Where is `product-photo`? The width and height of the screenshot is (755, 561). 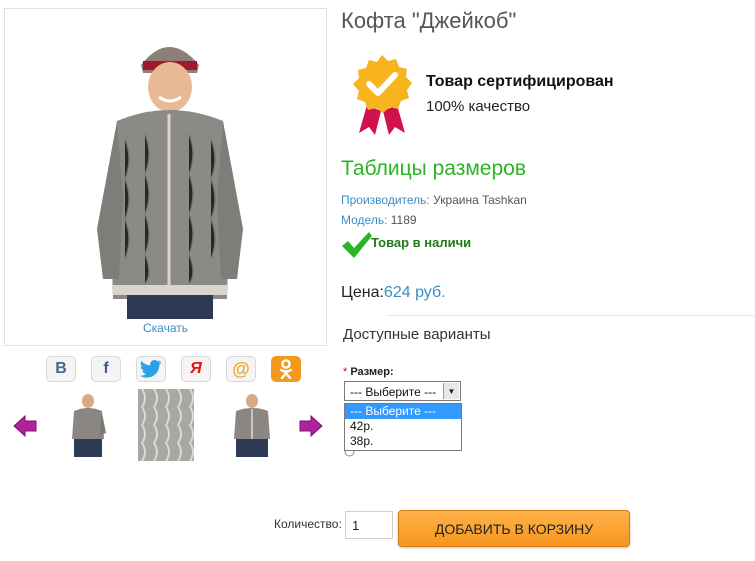 product-photo is located at coordinates (169, 174).